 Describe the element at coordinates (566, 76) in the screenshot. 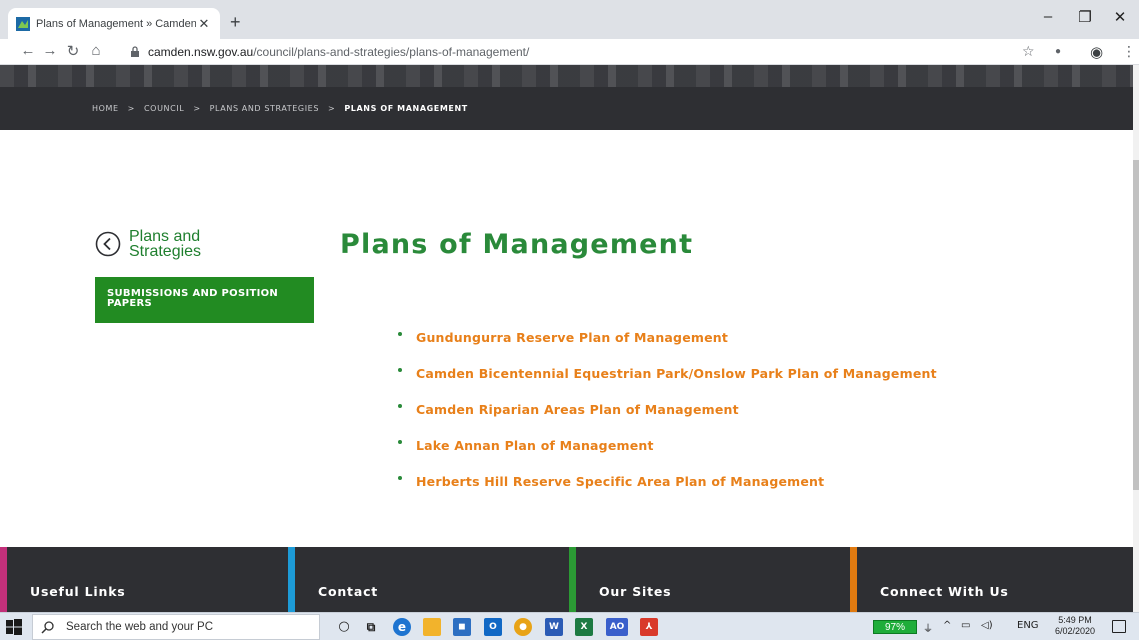

I see `hero-image-strip` at that location.